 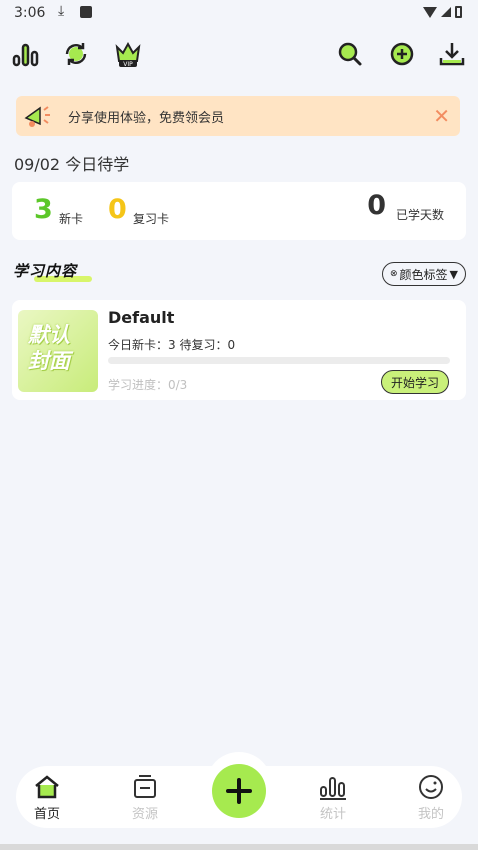 I want to click on study-days-label: 已学天数, so click(x=419, y=215).